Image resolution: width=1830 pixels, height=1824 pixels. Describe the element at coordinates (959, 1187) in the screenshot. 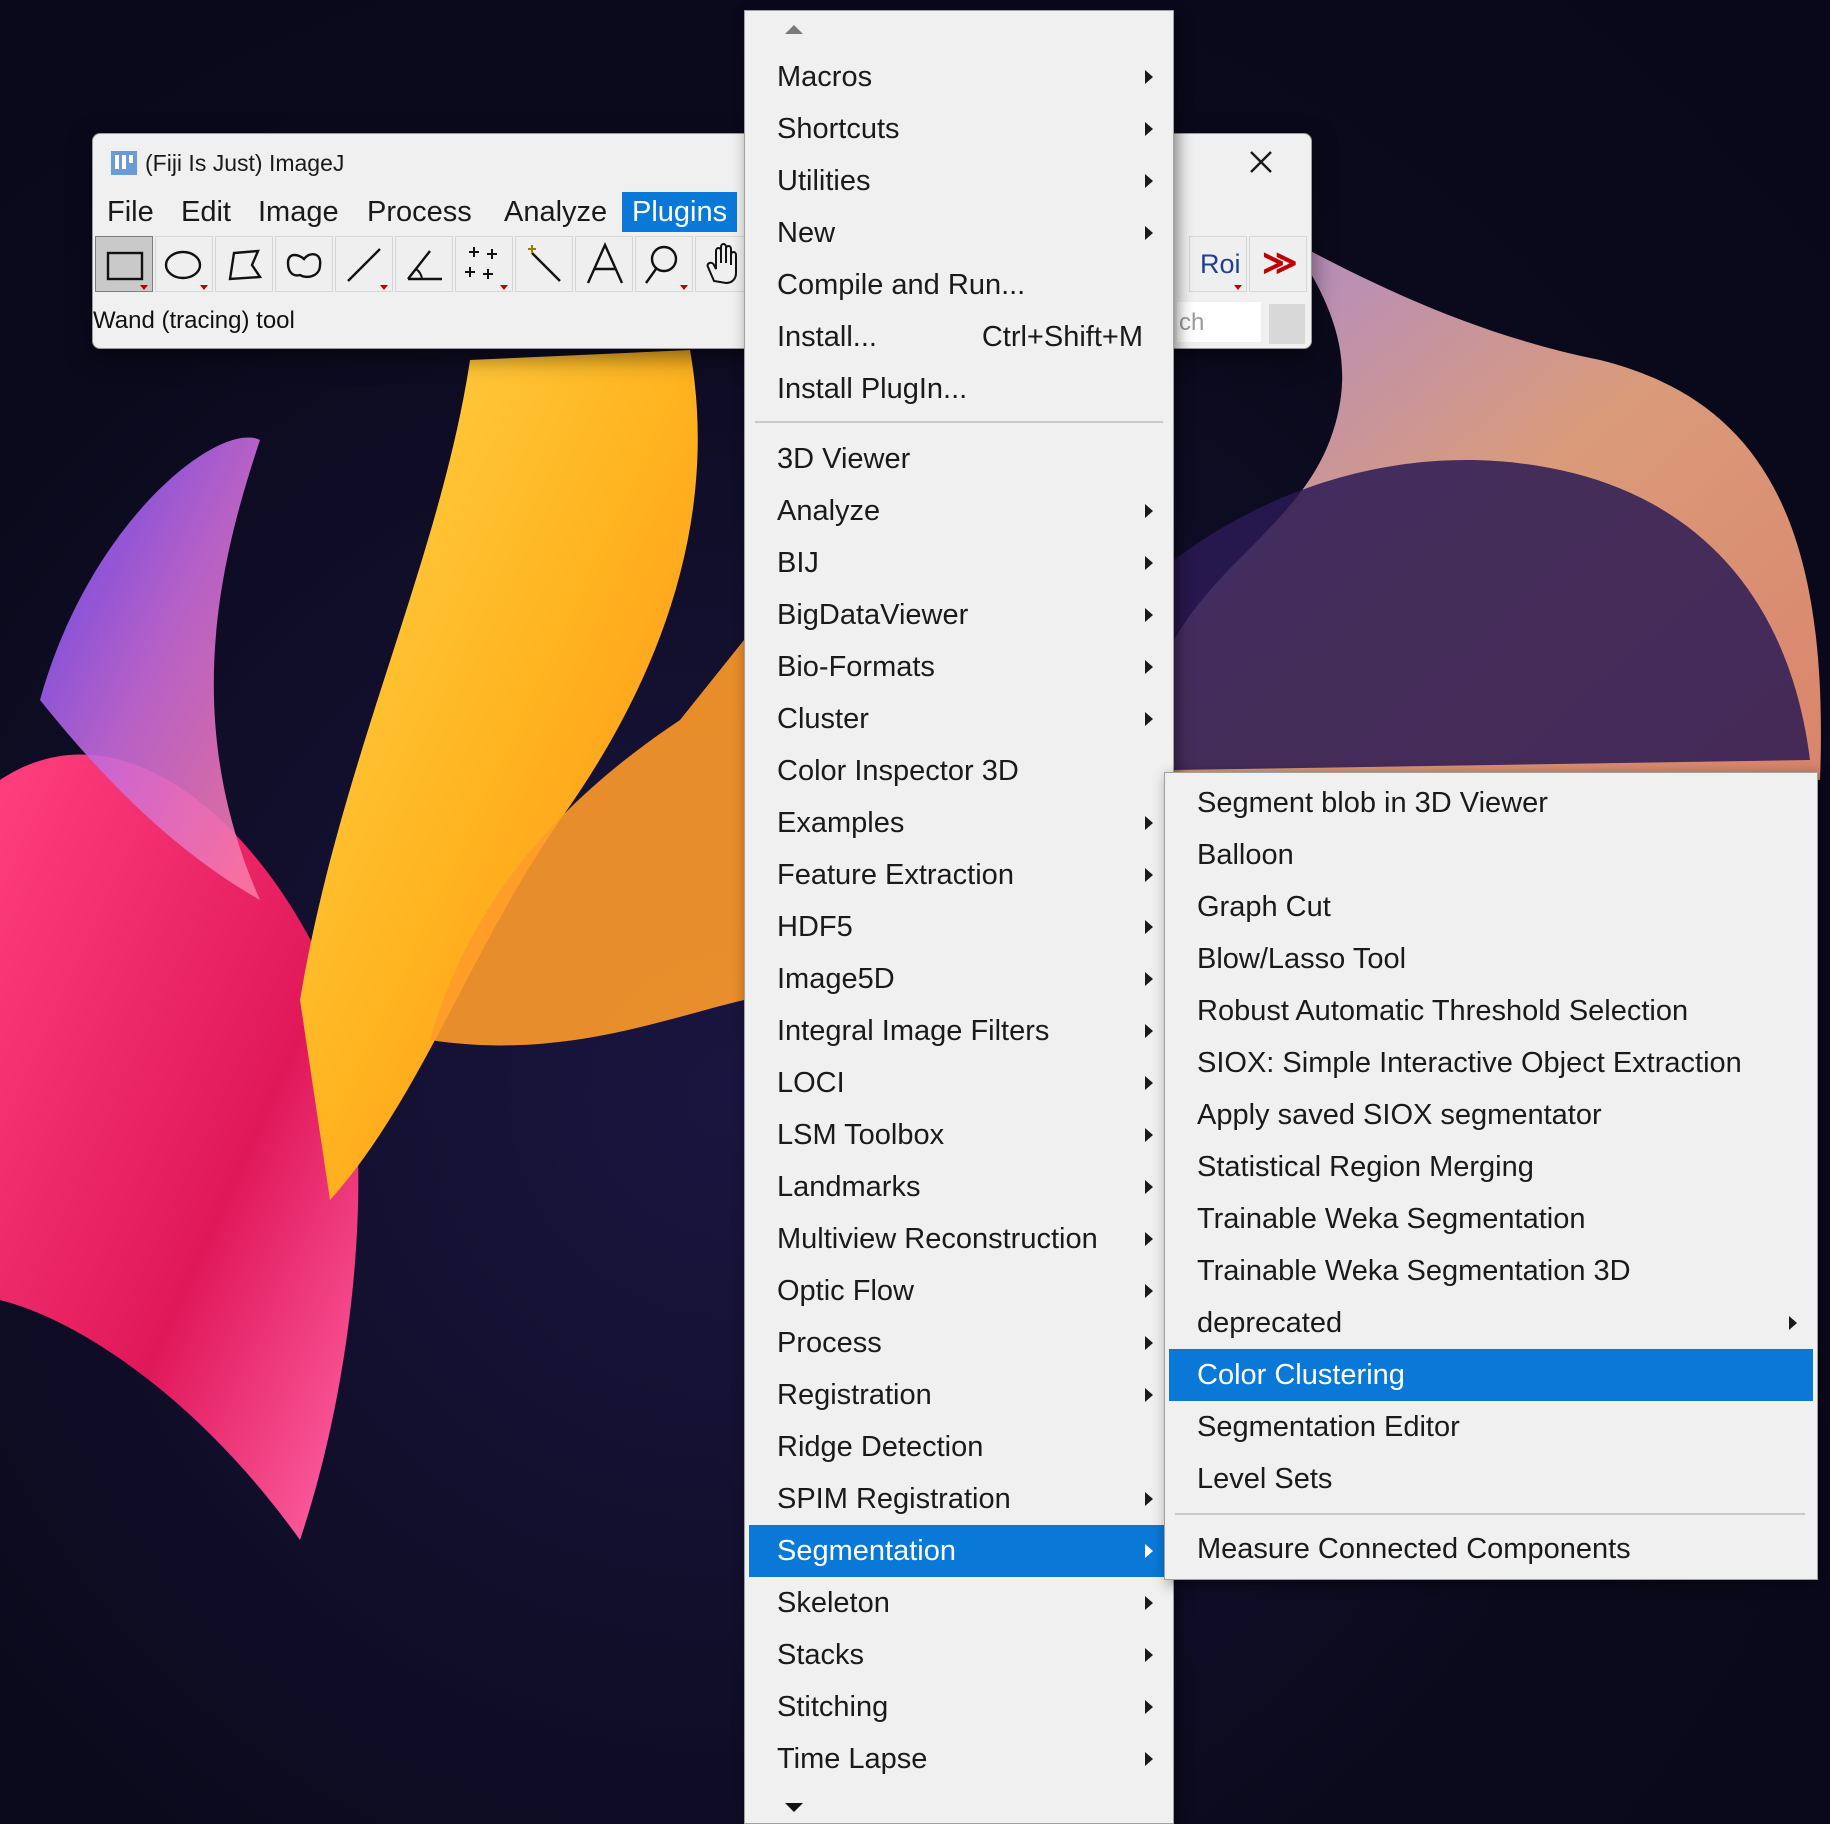

I see `menu-item-landmarks: Landmarks` at that location.